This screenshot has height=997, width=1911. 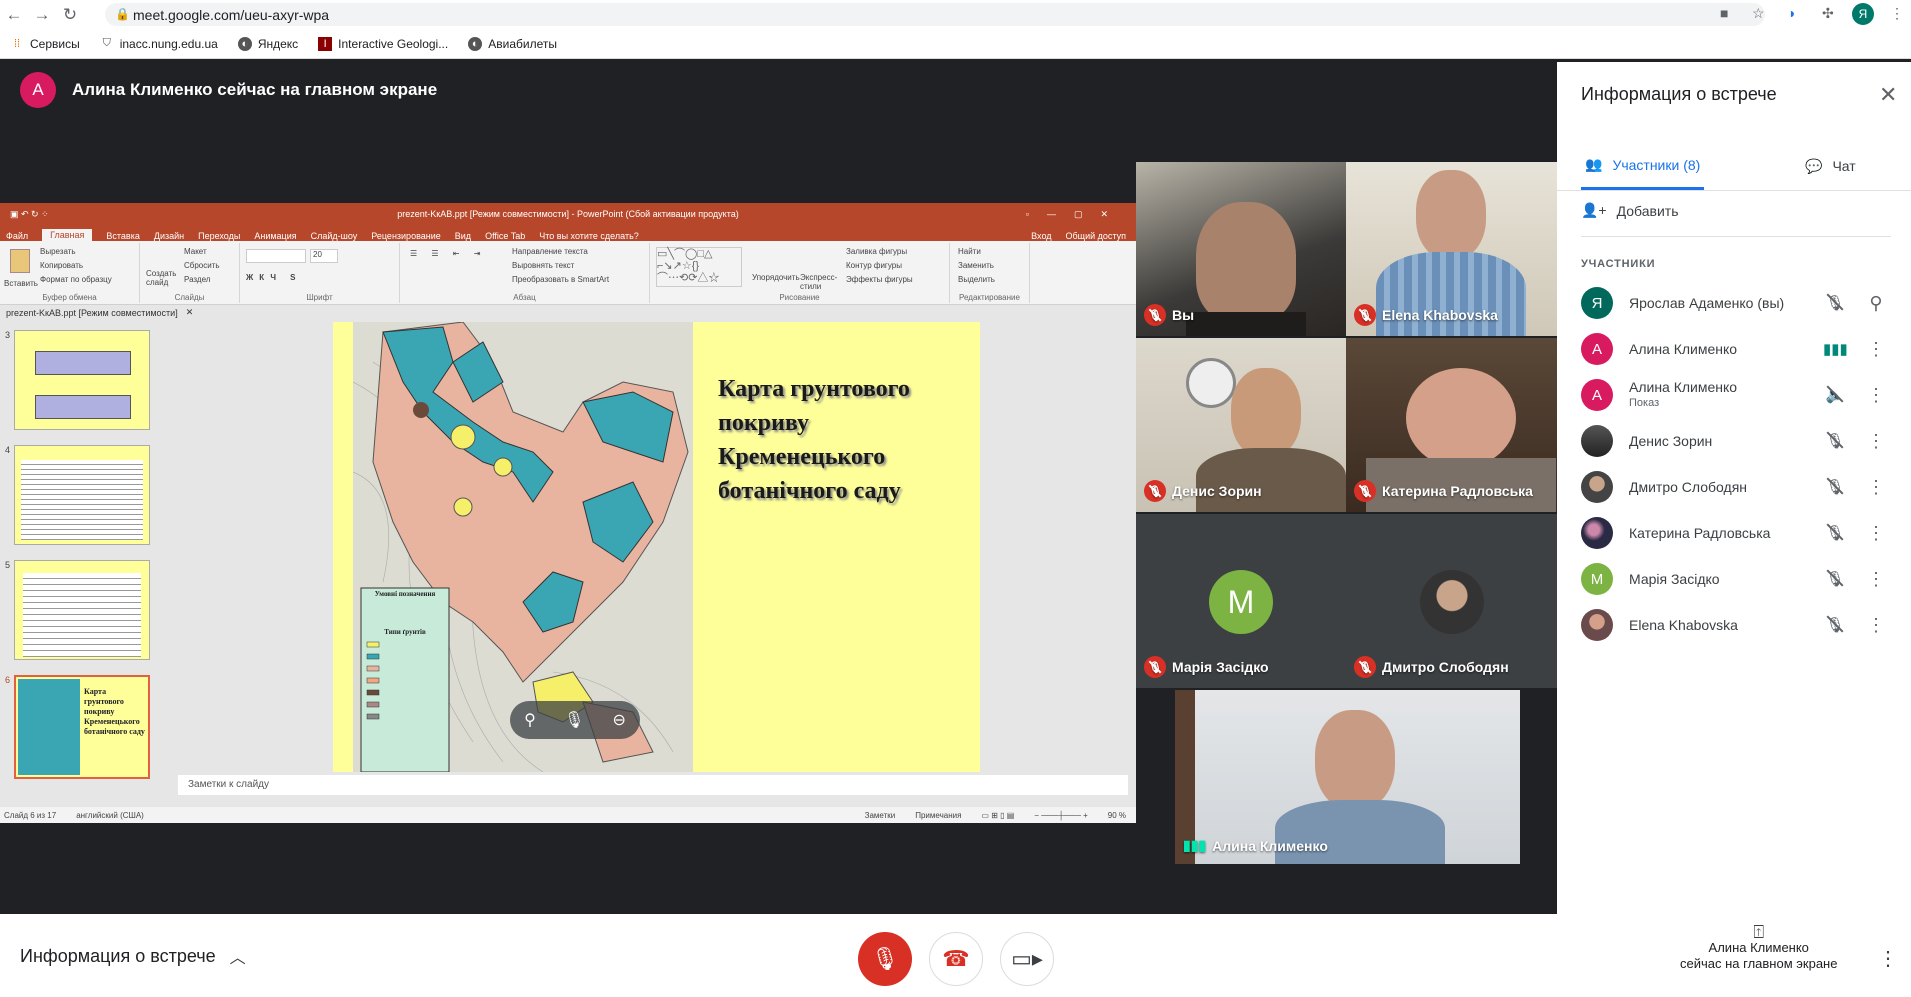 What do you see at coordinates (619, 720) in the screenshot?
I see `remove-icon: ⊖` at bounding box center [619, 720].